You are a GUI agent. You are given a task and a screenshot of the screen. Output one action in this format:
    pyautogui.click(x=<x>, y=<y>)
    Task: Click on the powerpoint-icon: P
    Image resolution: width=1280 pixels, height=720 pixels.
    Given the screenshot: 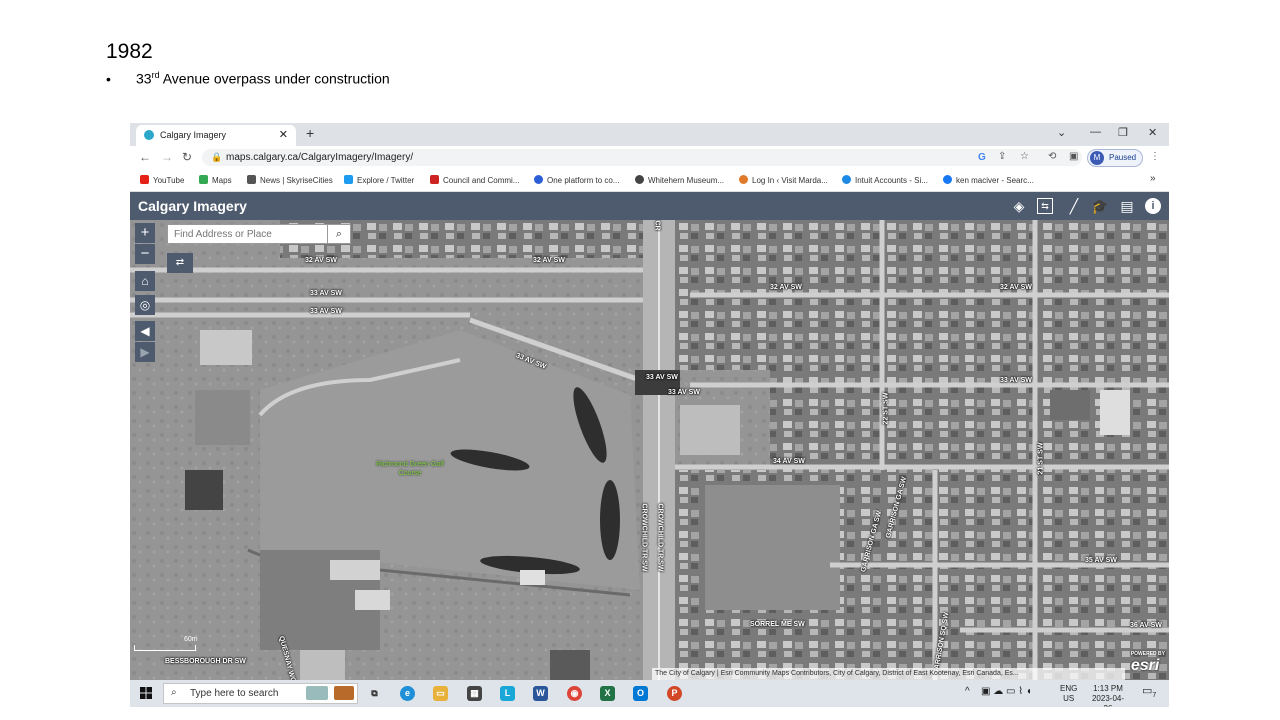 What is the action you would take?
    pyautogui.click(x=674, y=693)
    